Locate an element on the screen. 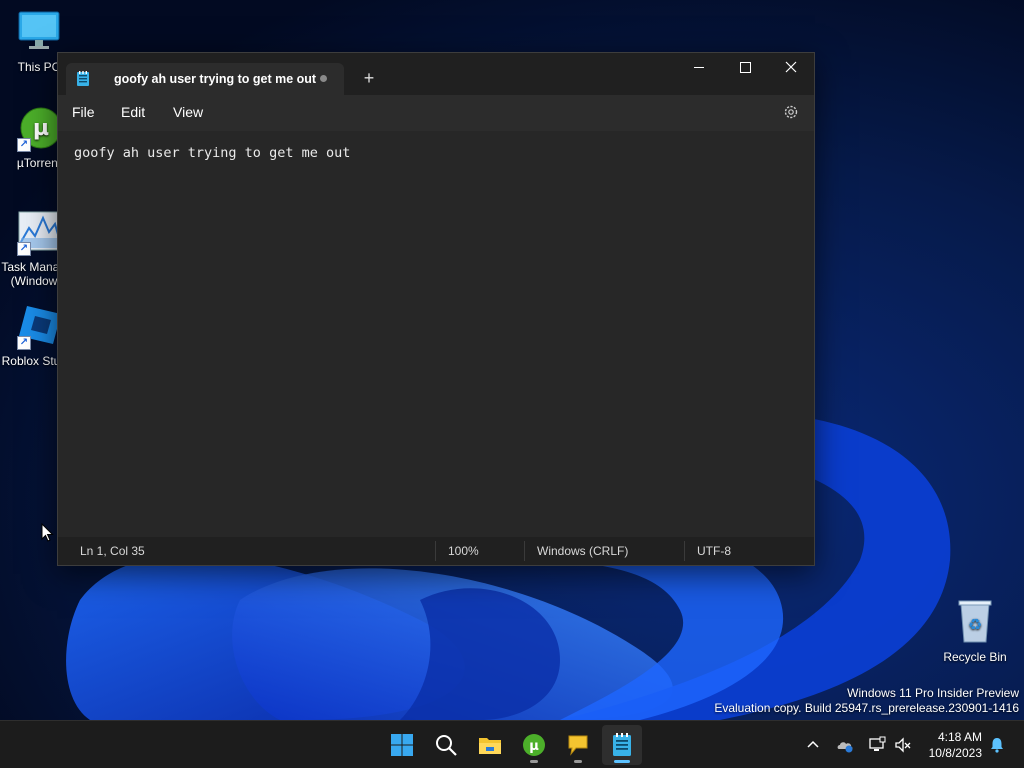 This screenshot has height=768, width=1024. gear-icon is located at coordinates (791, 112).